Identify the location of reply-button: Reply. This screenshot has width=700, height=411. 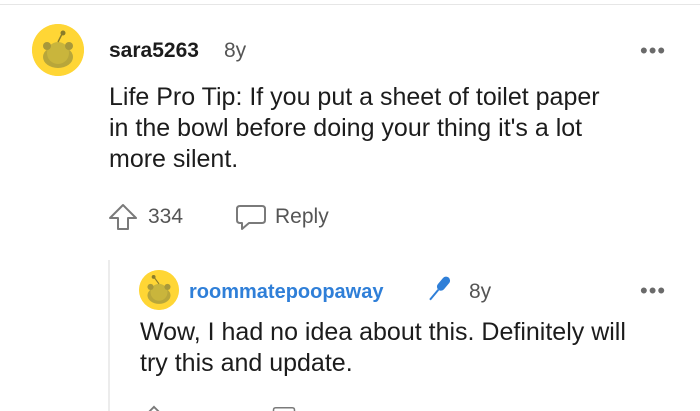
(282, 217).